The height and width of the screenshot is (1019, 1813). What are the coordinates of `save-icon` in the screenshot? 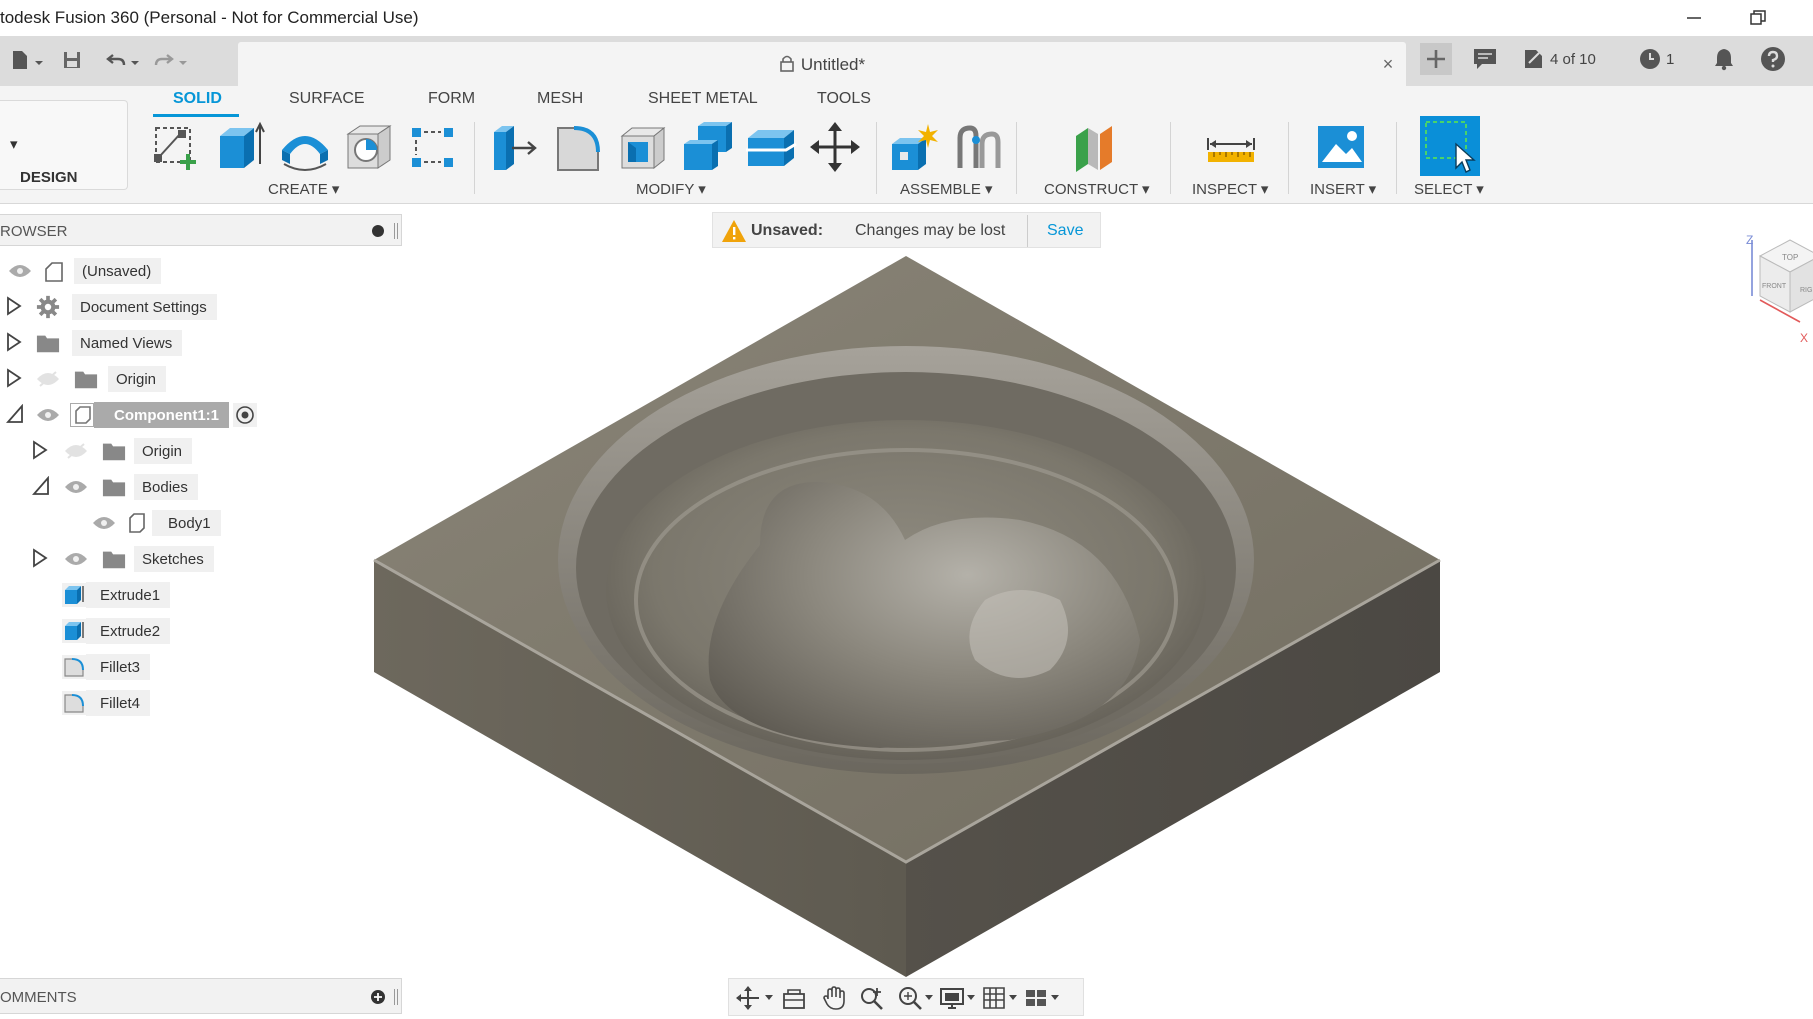 It's located at (72, 60).